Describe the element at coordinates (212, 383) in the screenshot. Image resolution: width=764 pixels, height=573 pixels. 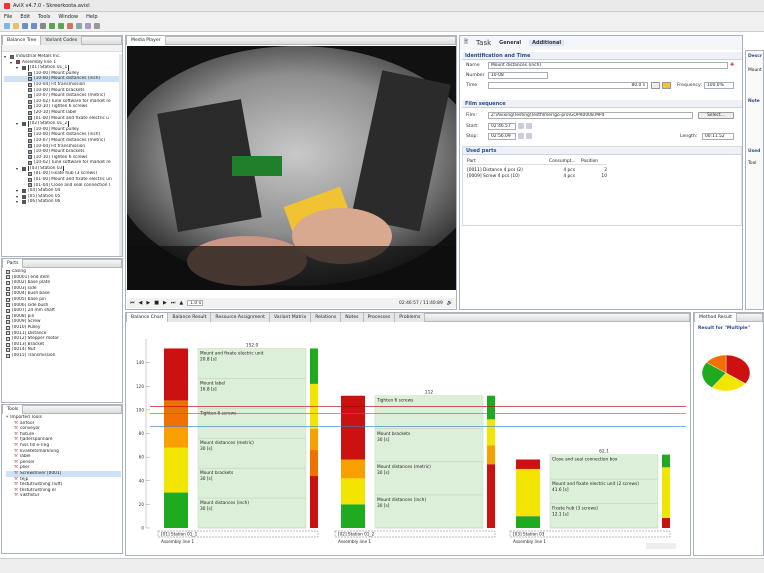
I see `task-label: Mount label` at that location.